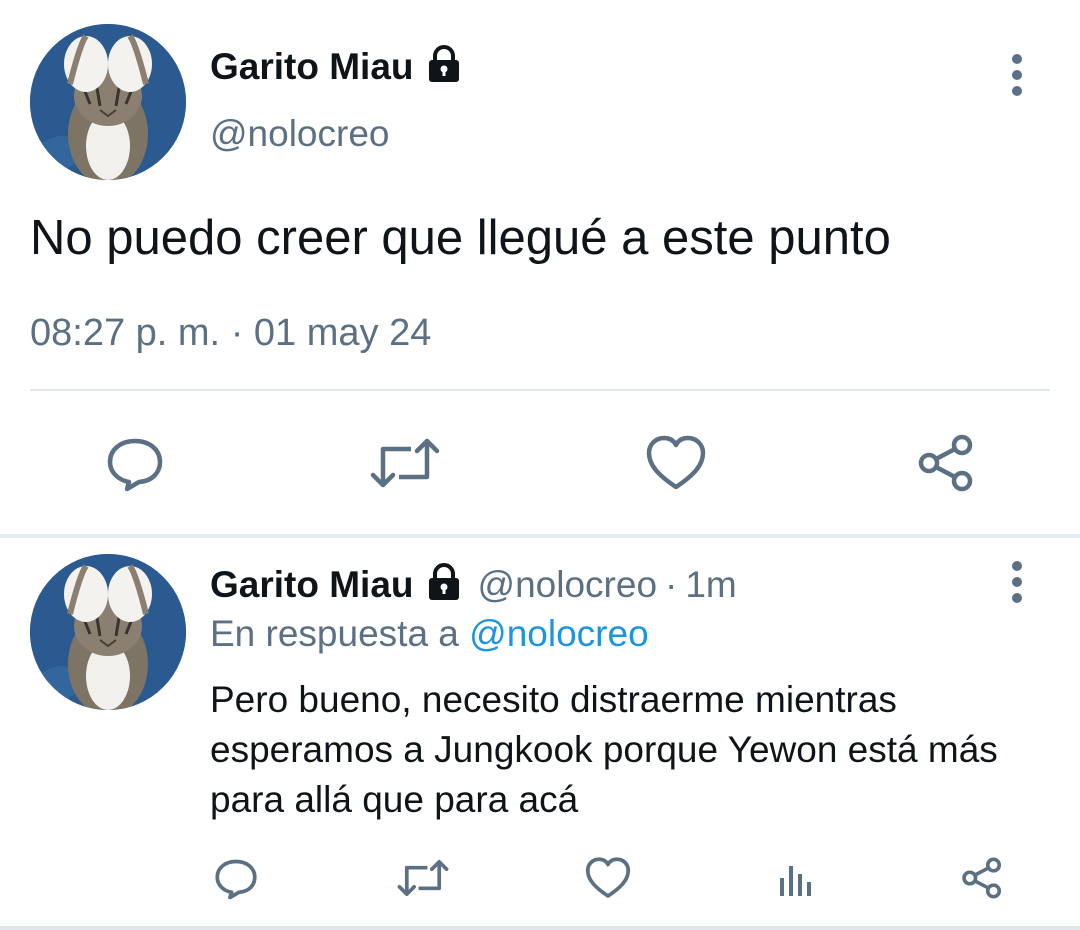  I want to click on author-name: Garito Miau, so click(312, 67).